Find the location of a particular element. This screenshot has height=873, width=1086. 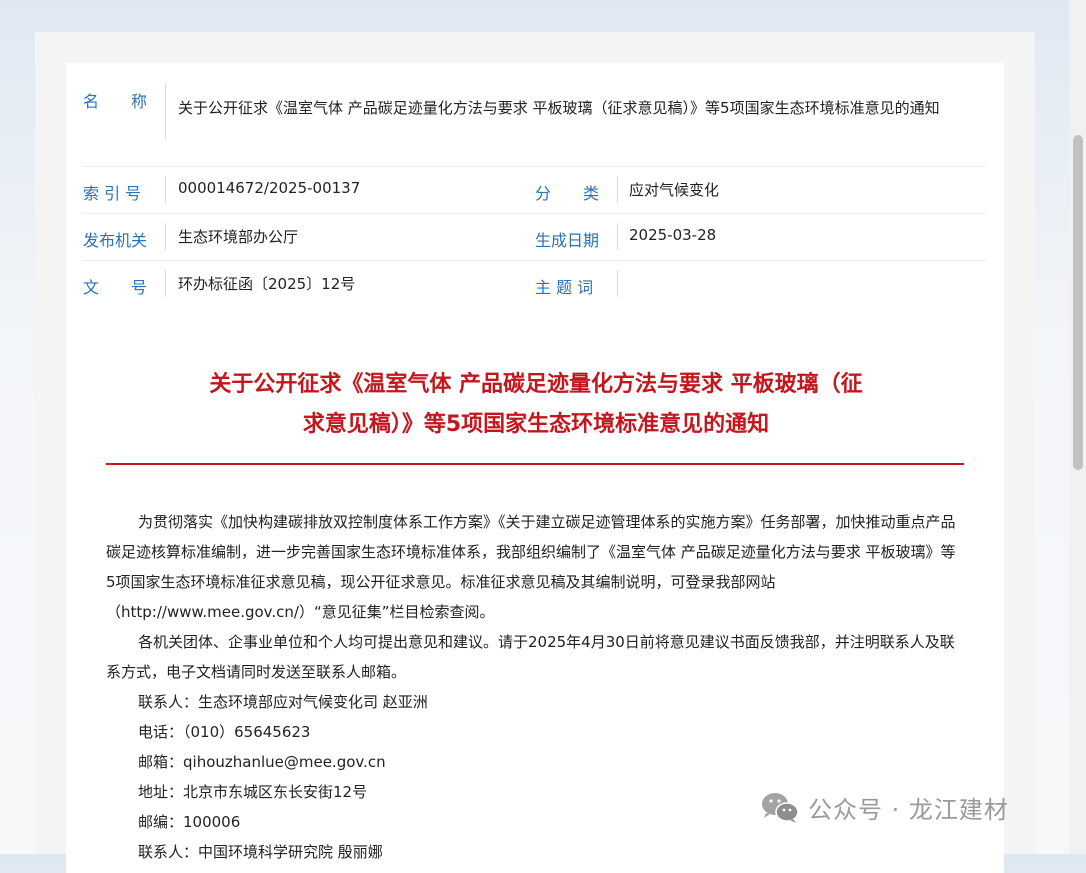

watermark-text: 公众号 · 龙江建材 is located at coordinates (908, 810).